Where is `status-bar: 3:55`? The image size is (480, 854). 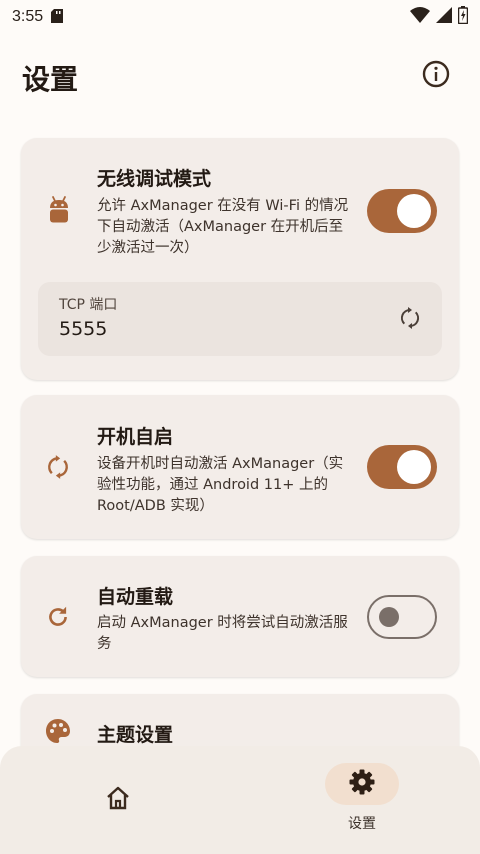 status-bar: 3:55 is located at coordinates (240, 17).